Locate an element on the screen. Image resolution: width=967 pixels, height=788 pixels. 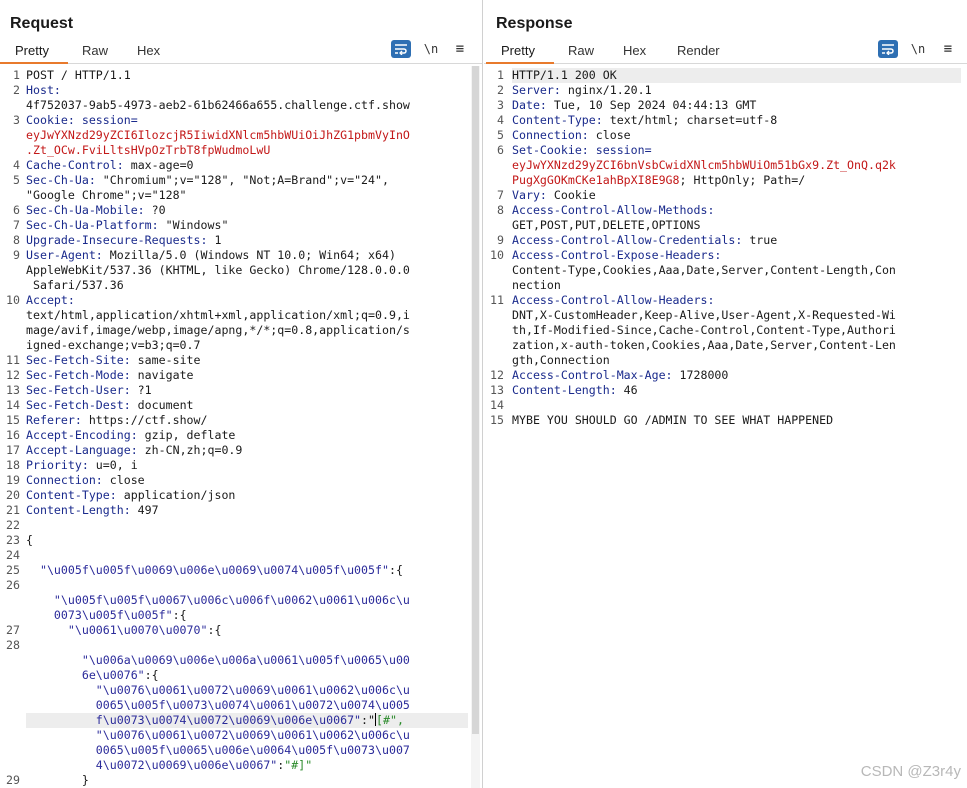
line-number: 22 is located at coordinates (13, 525).